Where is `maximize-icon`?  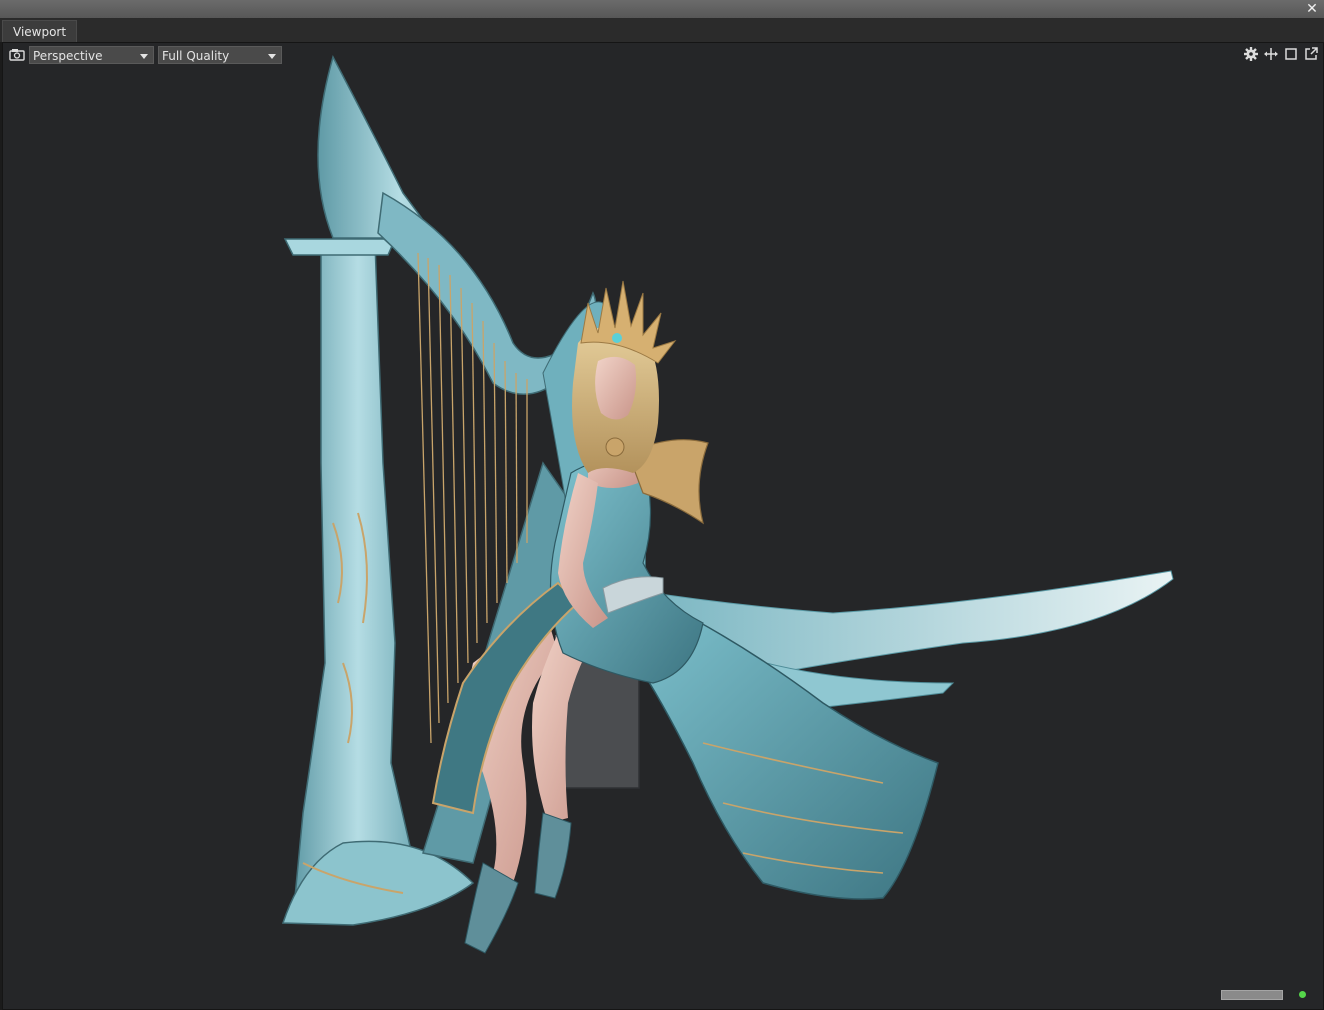
maximize-icon is located at coordinates (1291, 54).